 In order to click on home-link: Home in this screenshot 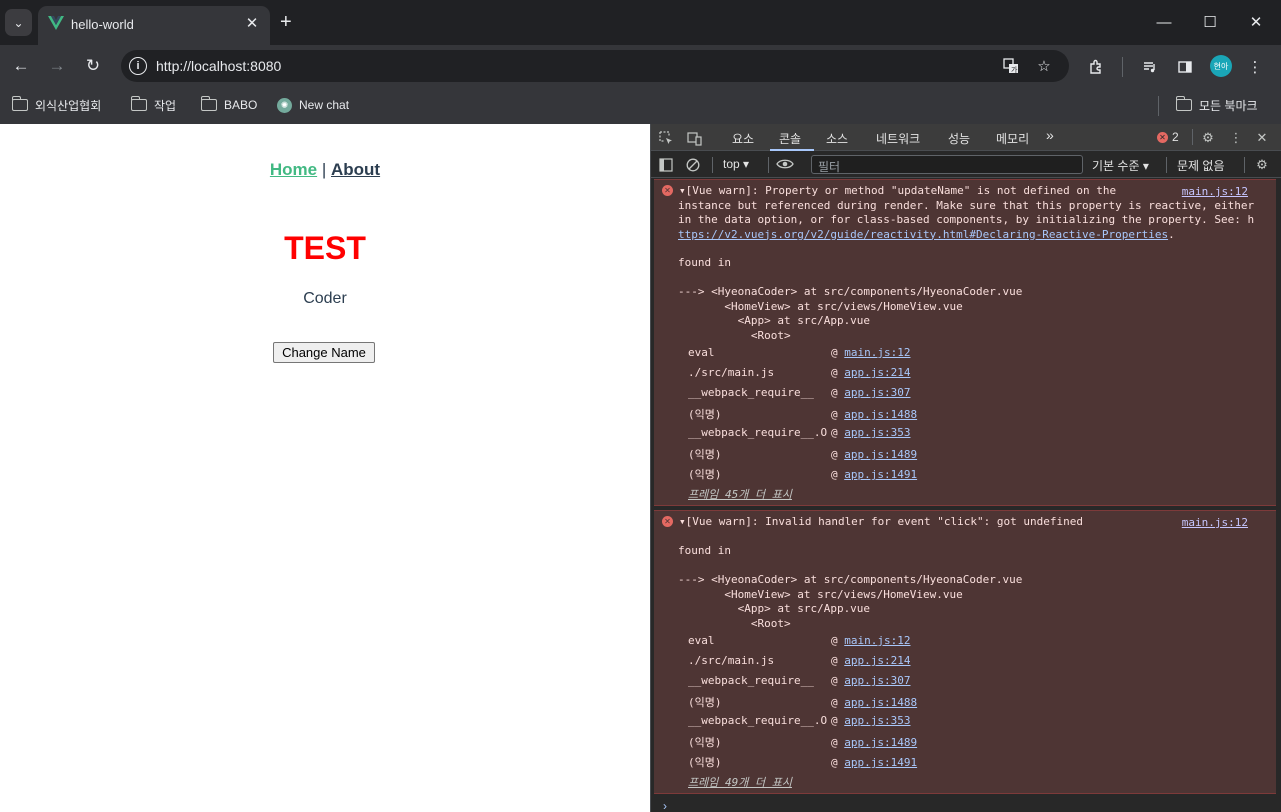, I will do `click(293, 169)`.